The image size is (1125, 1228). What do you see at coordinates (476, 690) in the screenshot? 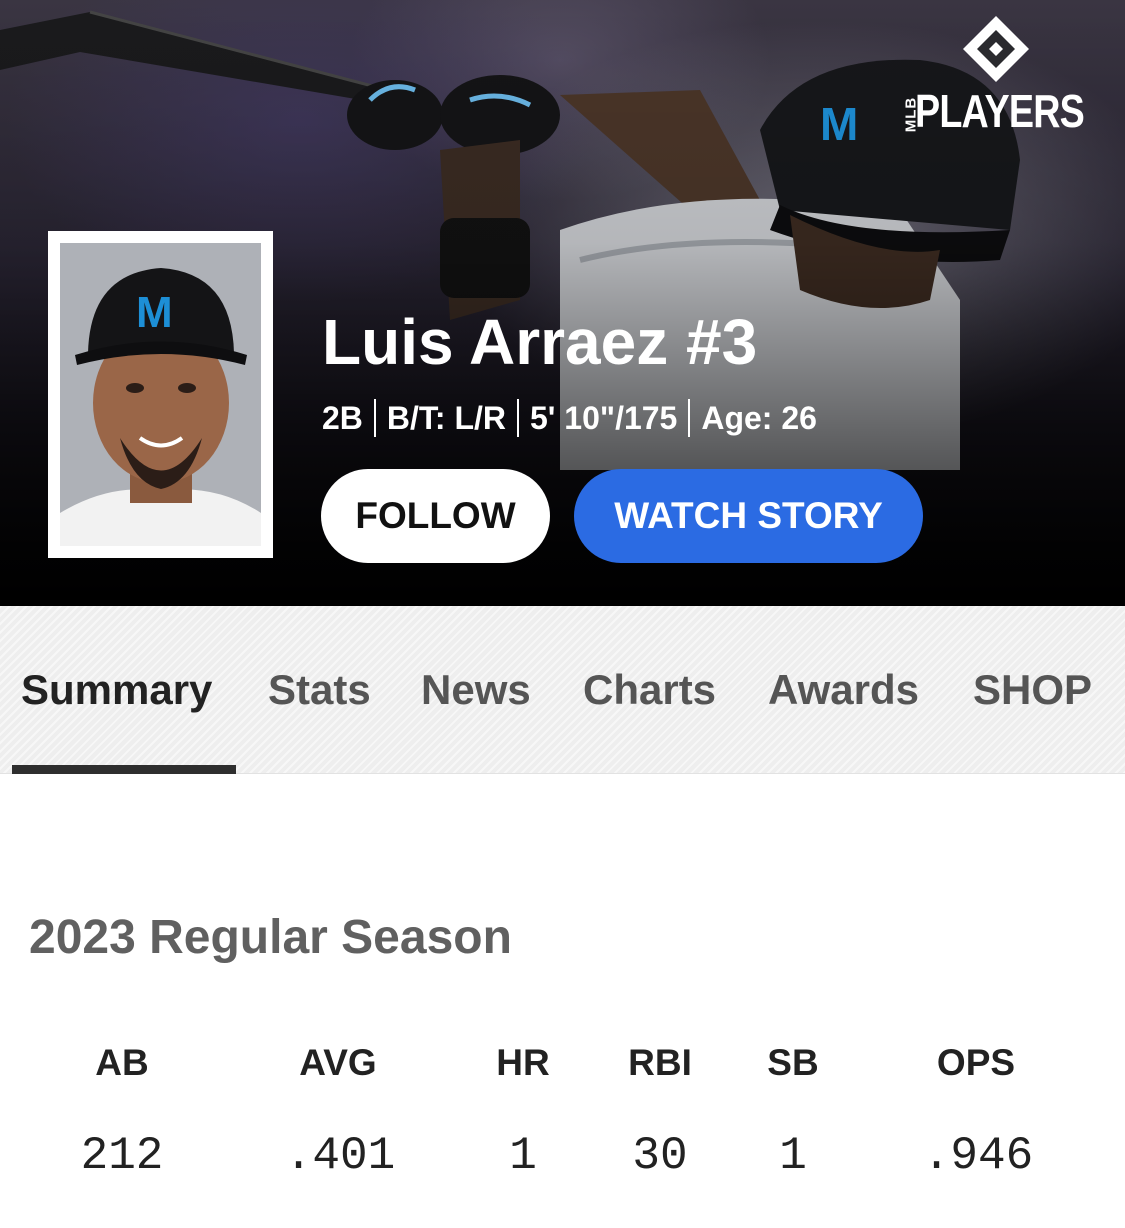
I see `tab-news: News` at bounding box center [476, 690].